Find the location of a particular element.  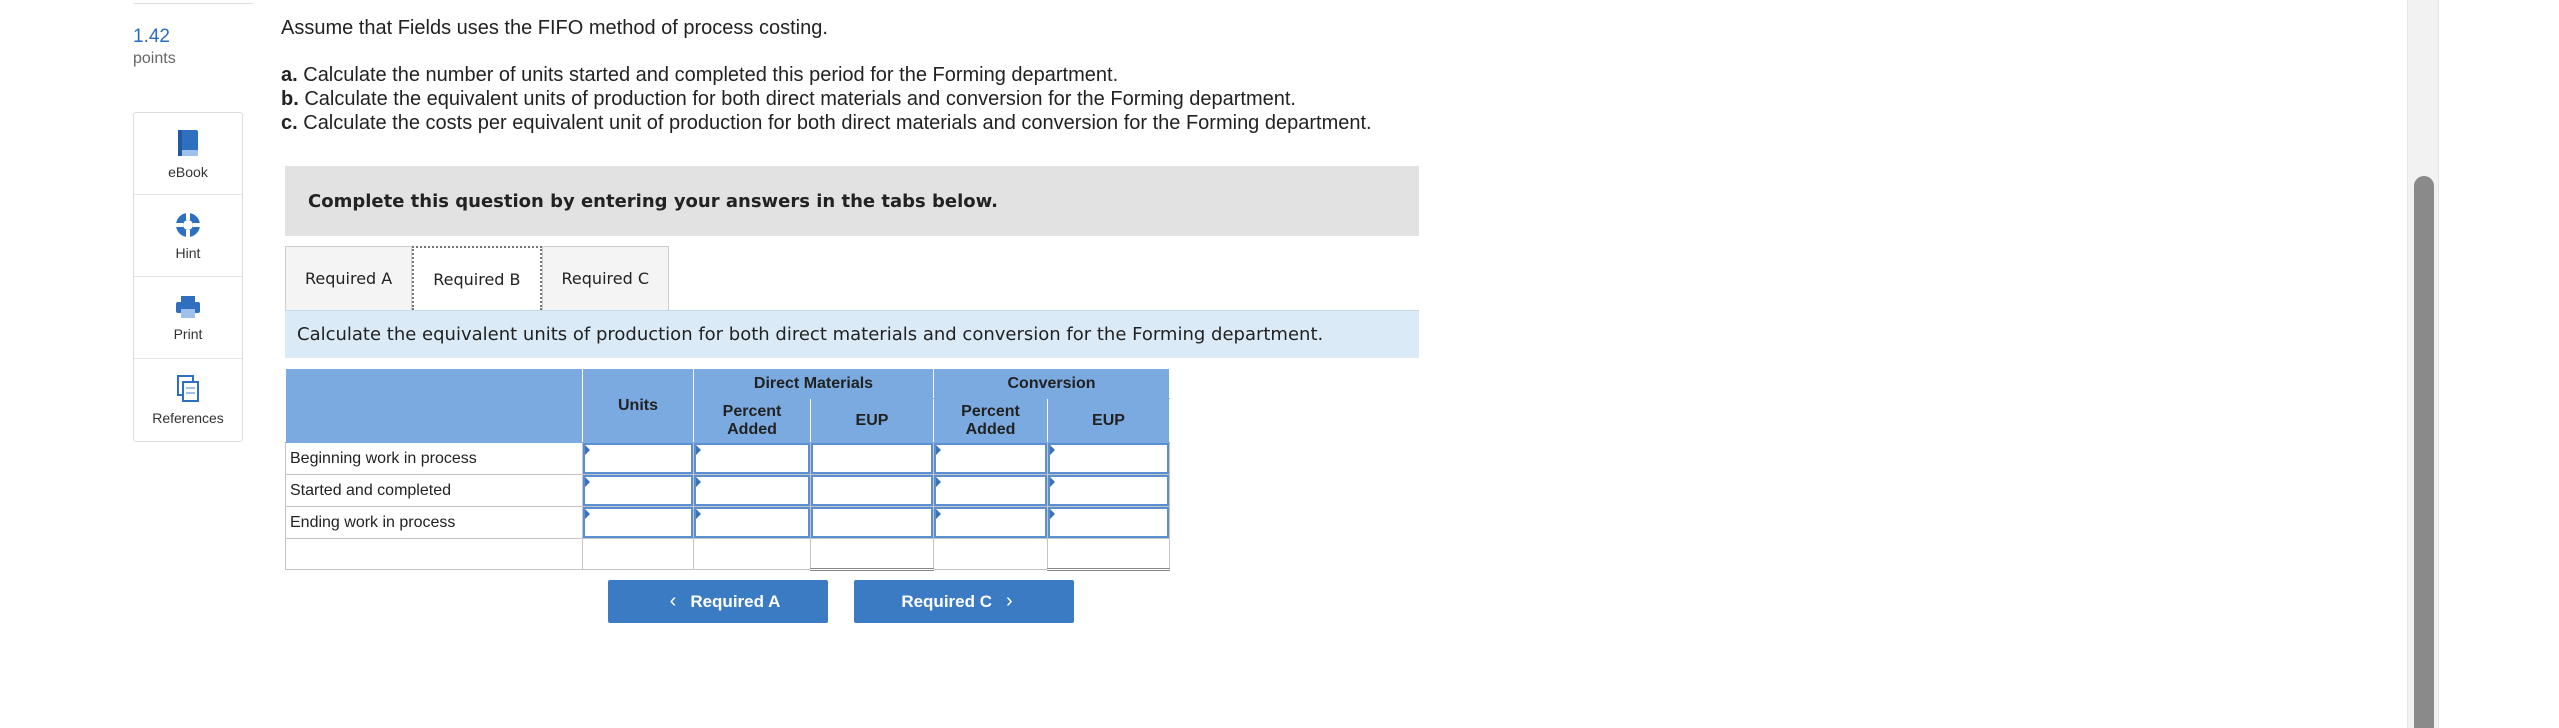

dm-percent-added-header: Percent Added is located at coordinates (752, 420).